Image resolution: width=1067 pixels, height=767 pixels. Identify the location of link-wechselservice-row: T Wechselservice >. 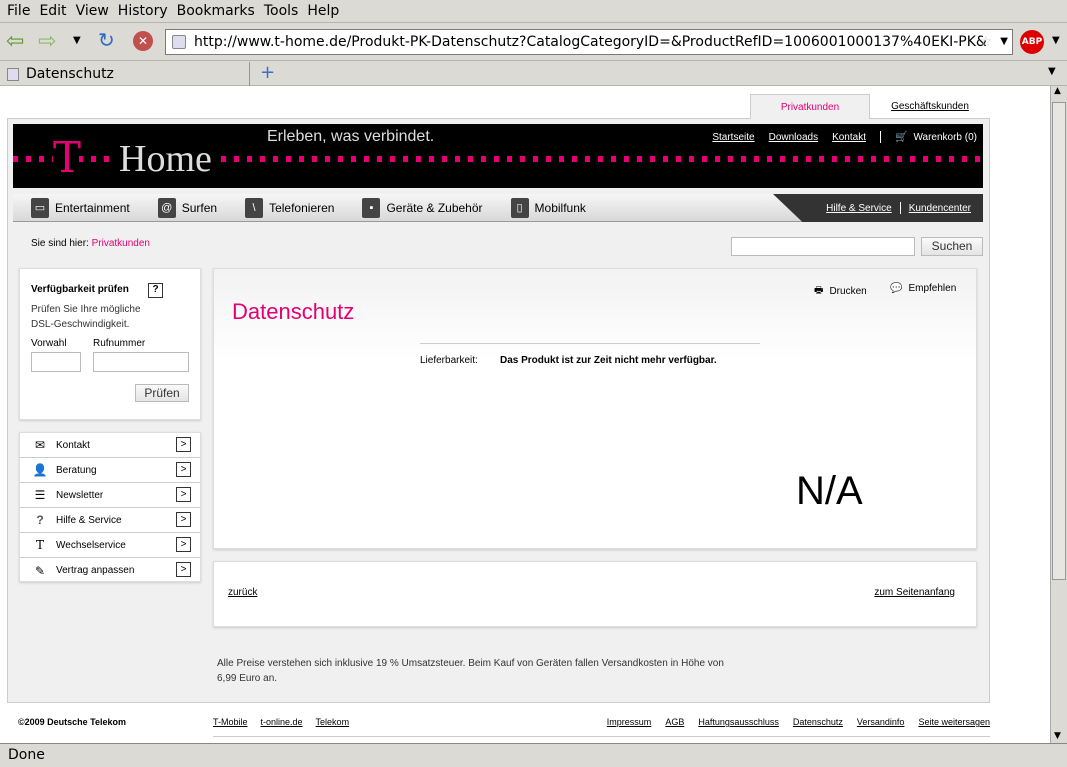
(110, 545).